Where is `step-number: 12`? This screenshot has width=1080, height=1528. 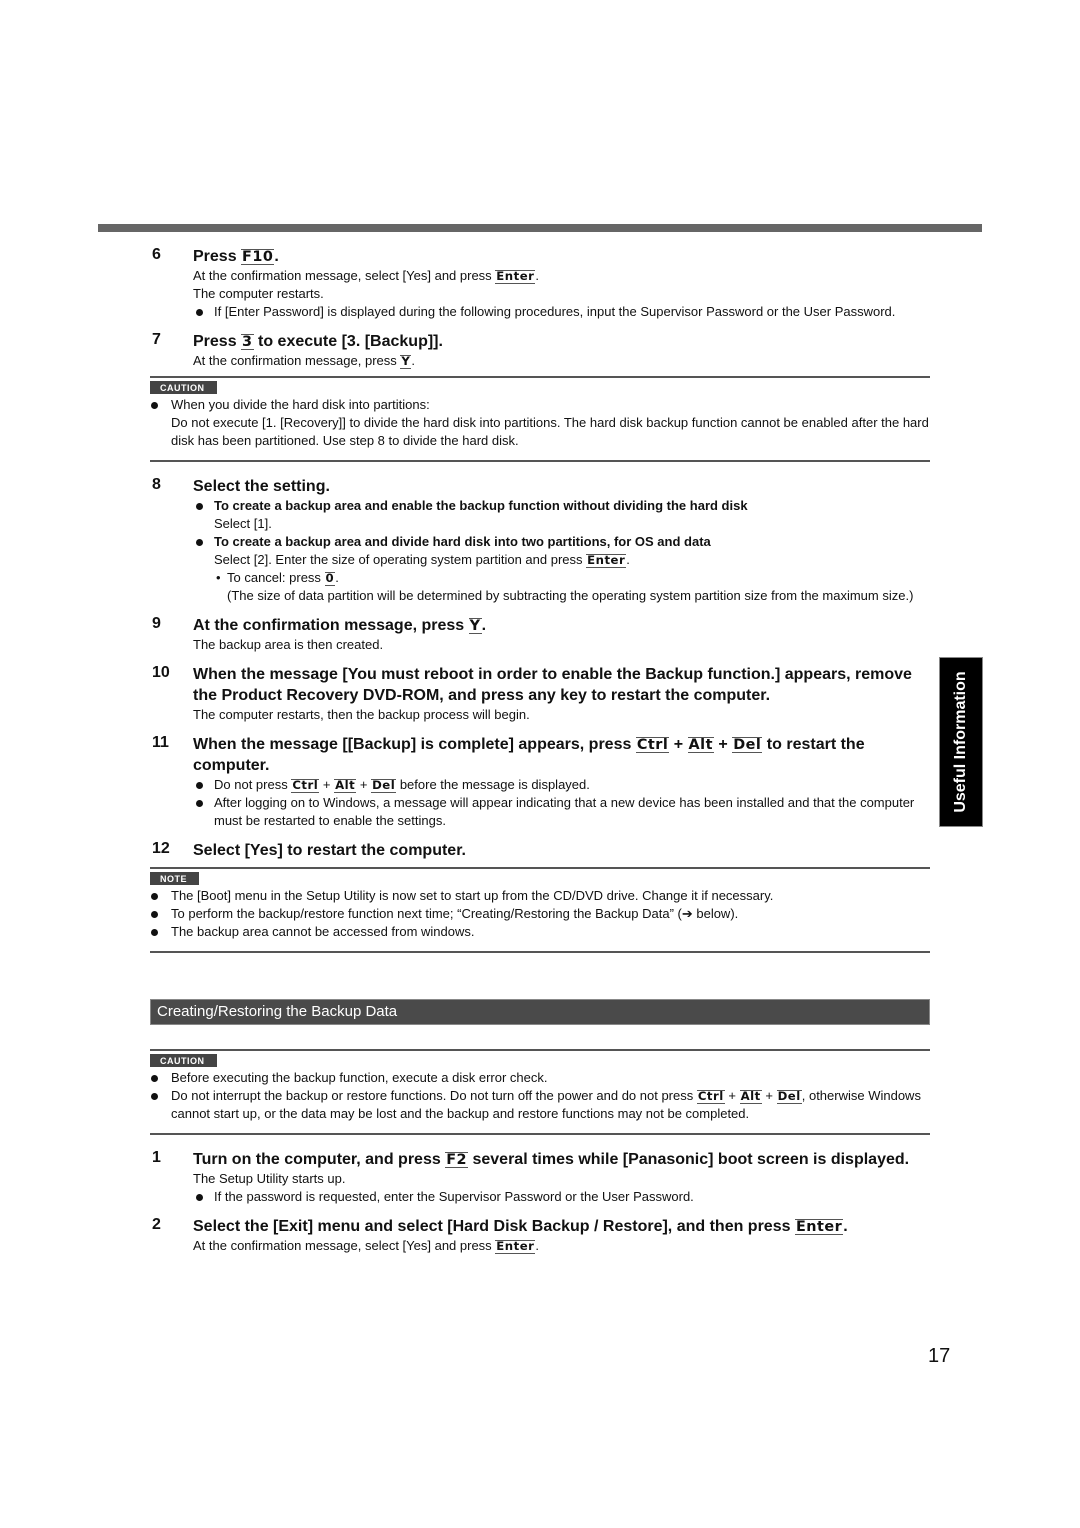
step-number: 12 is located at coordinates (161, 848).